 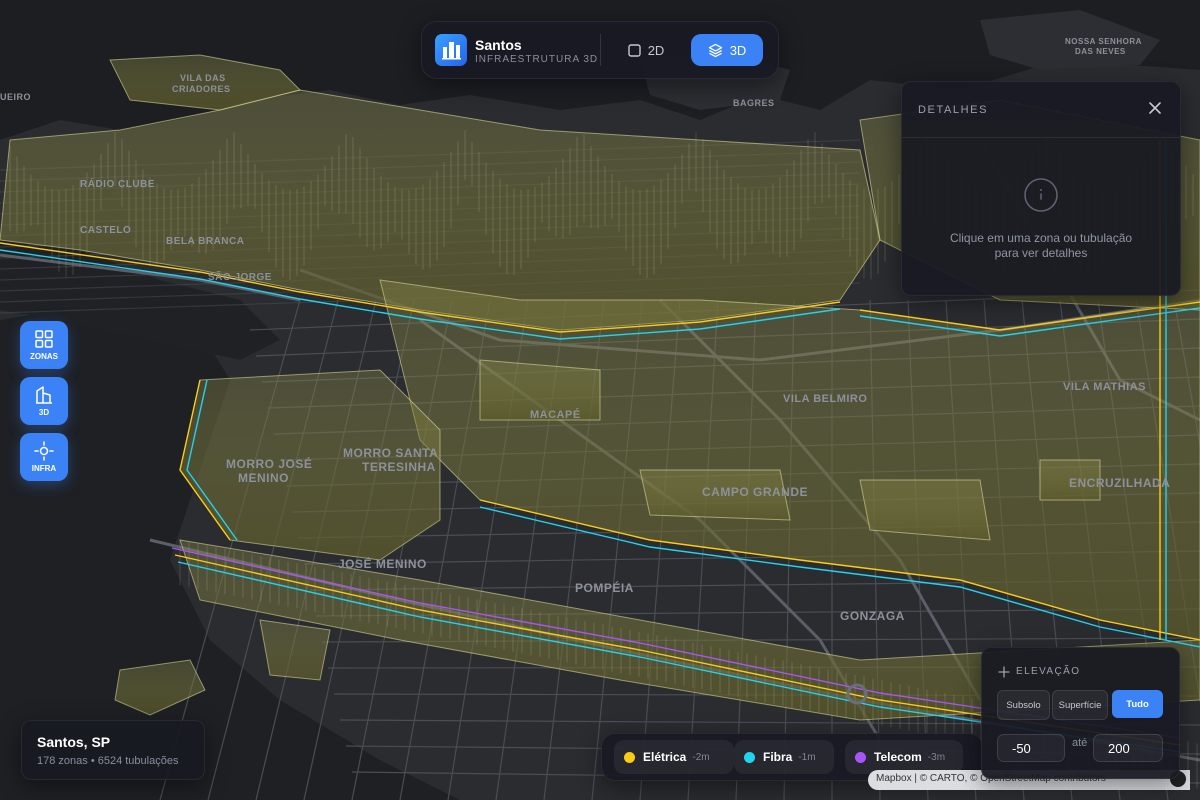 I want to click on city-name: Santos, SP, so click(x=74, y=742).